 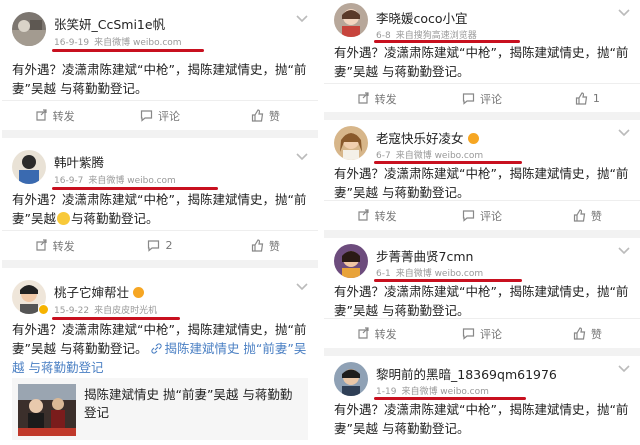 What do you see at coordinates (235, 348) in the screenshot?
I see `article-link-text: 揭陈建斌情史 抛“前妻”吴` at bounding box center [235, 348].